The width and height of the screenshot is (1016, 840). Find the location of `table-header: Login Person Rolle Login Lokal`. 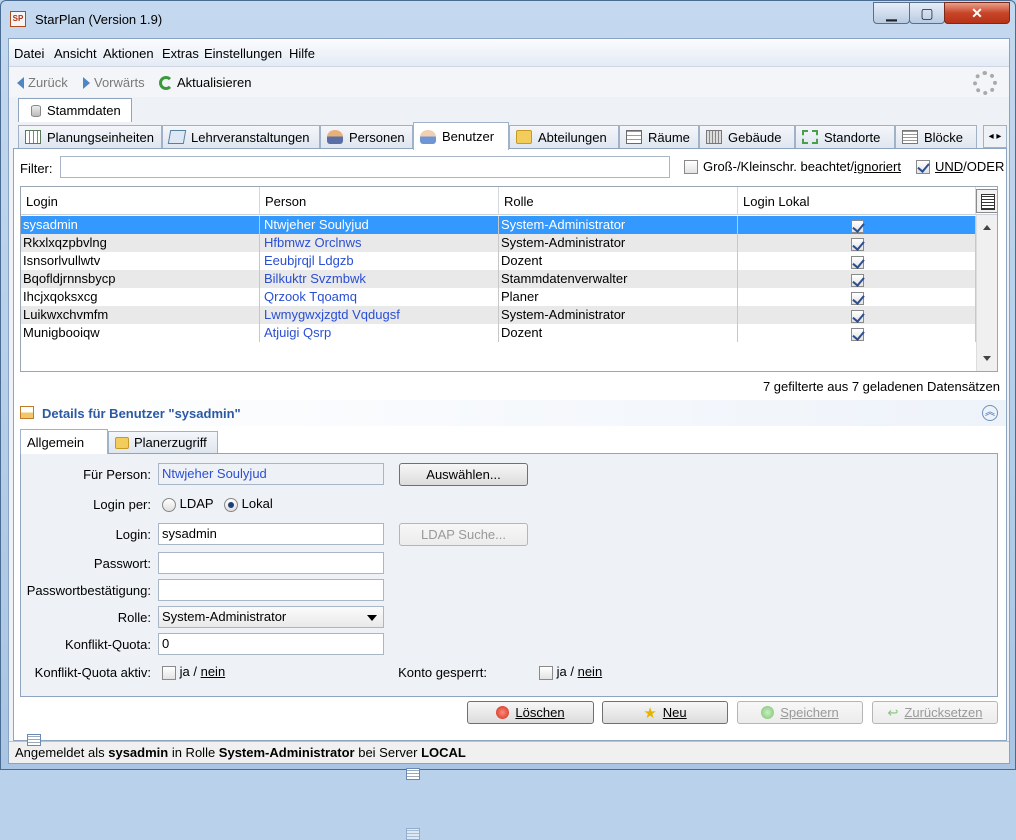

table-header: Login Person Rolle Login Lokal is located at coordinates (509, 201).